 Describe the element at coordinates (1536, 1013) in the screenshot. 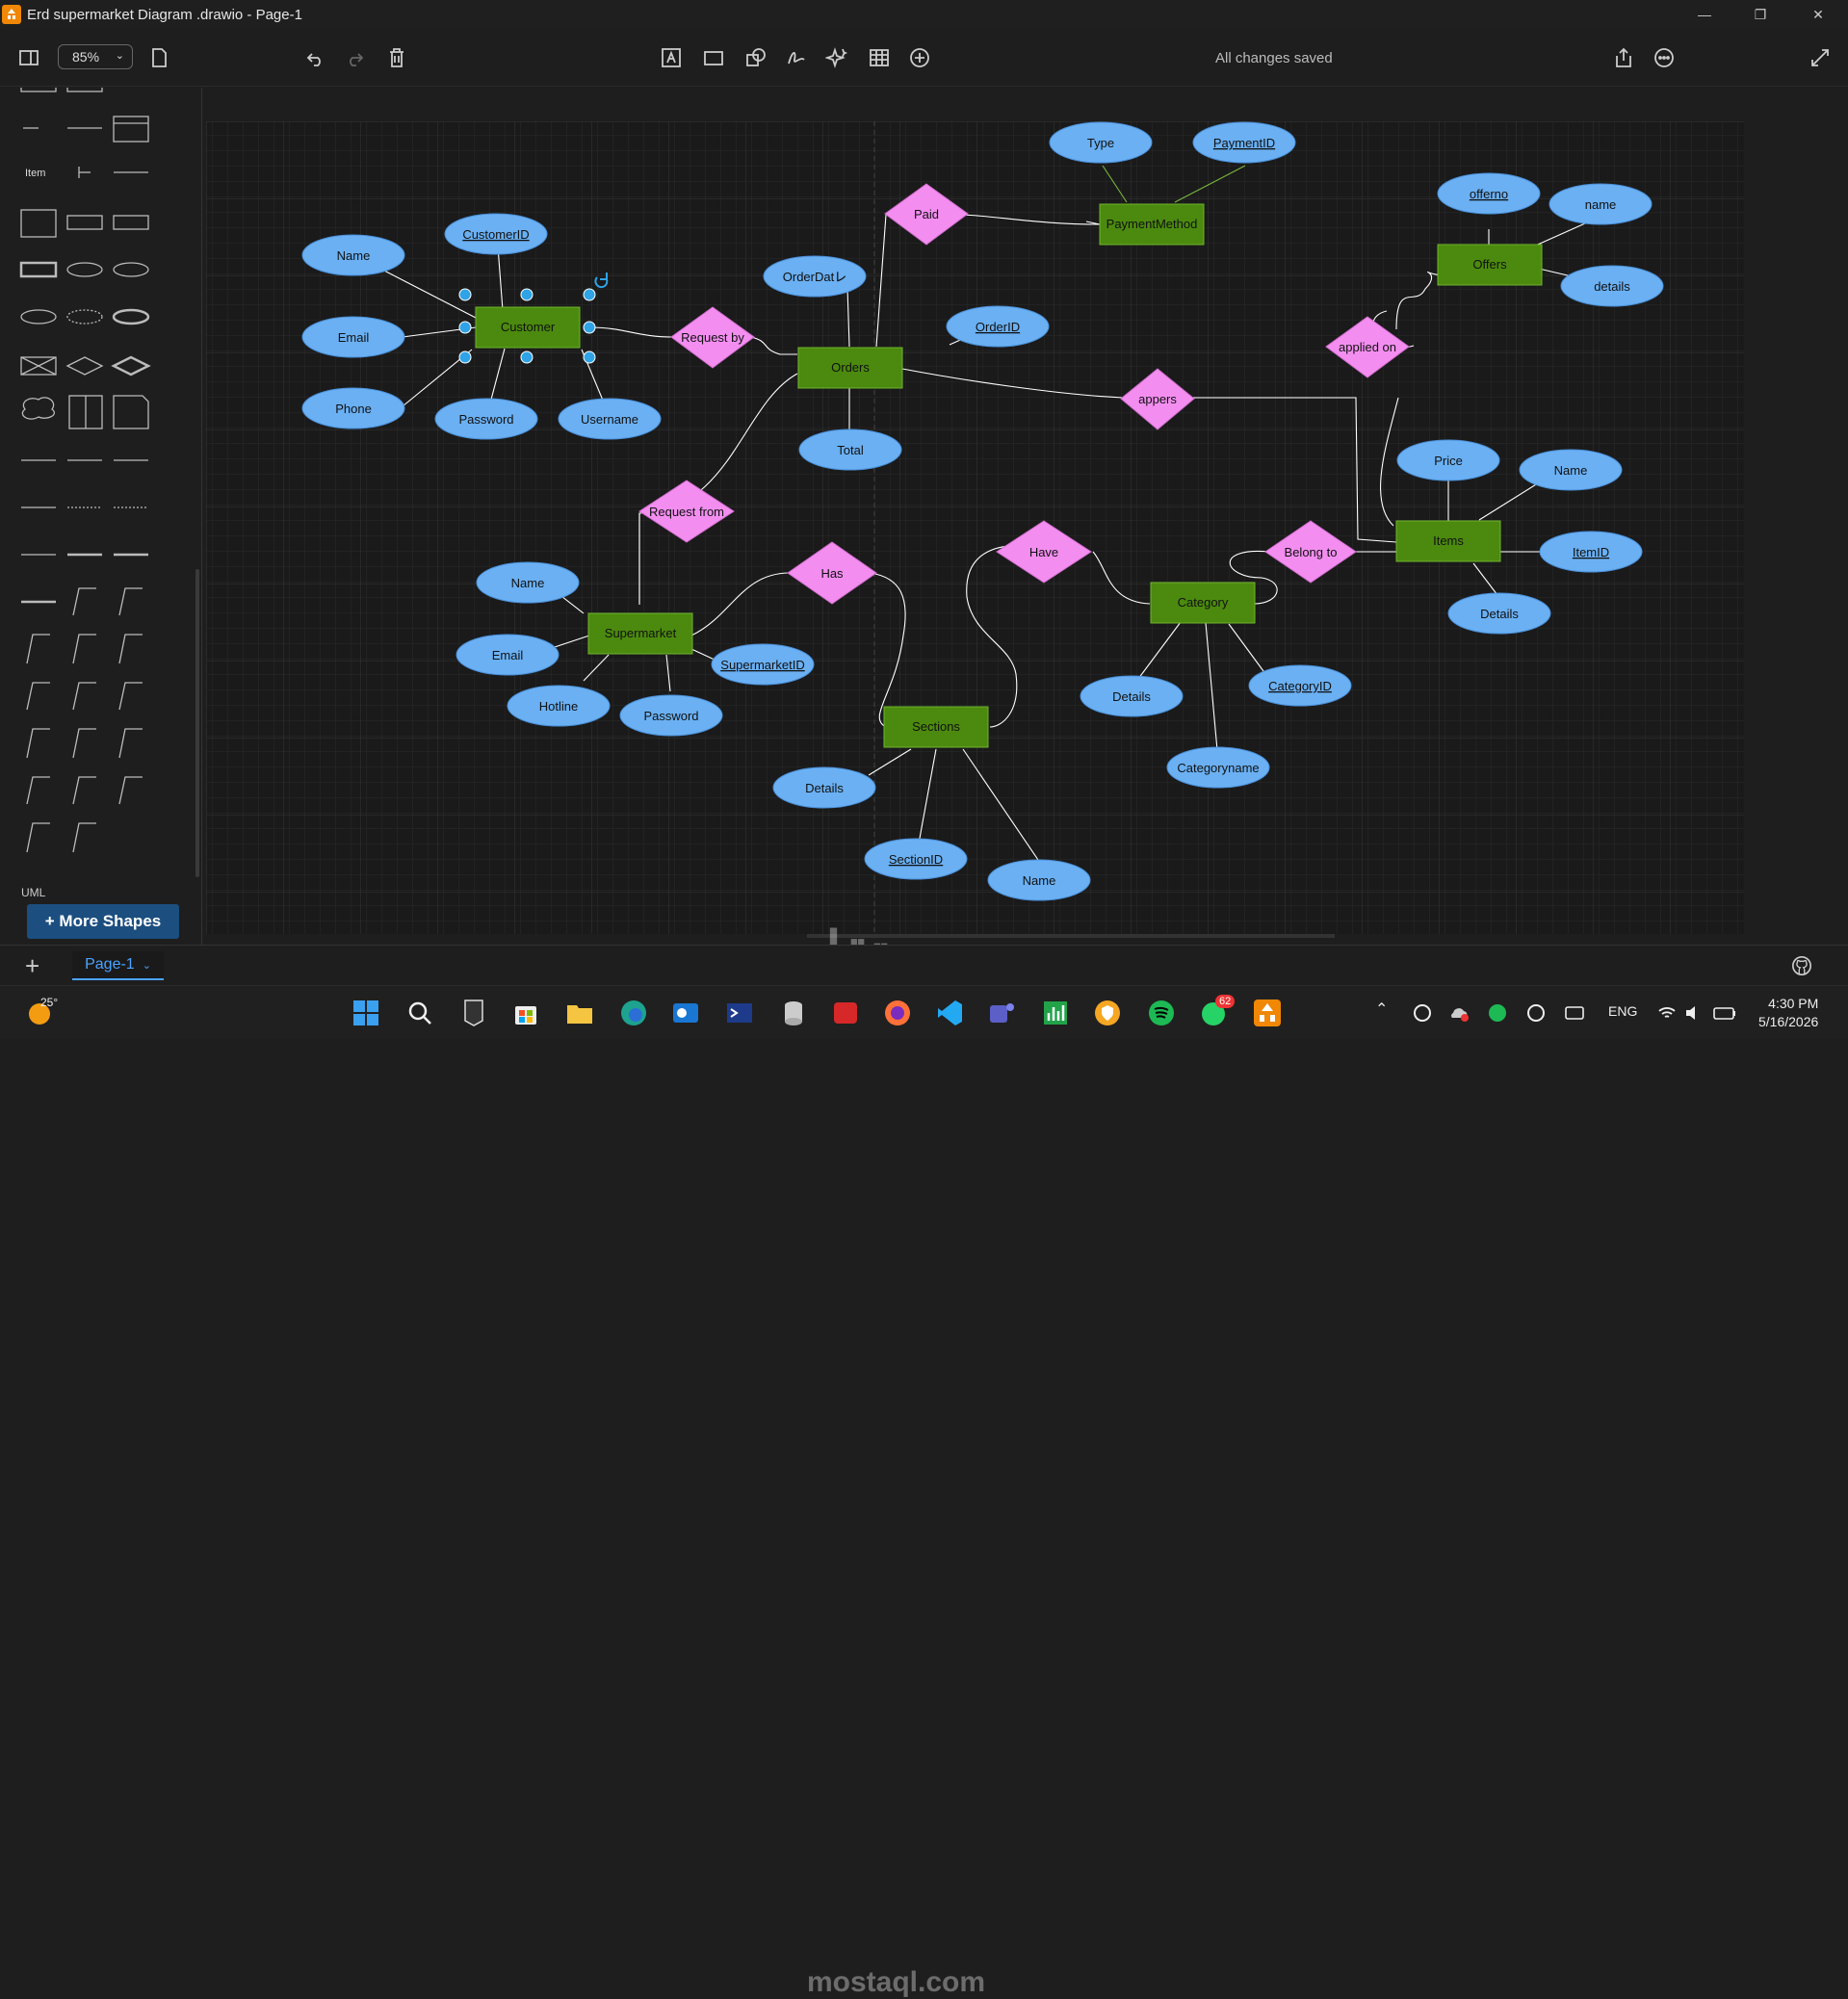

I see `network-settings-icon` at that location.